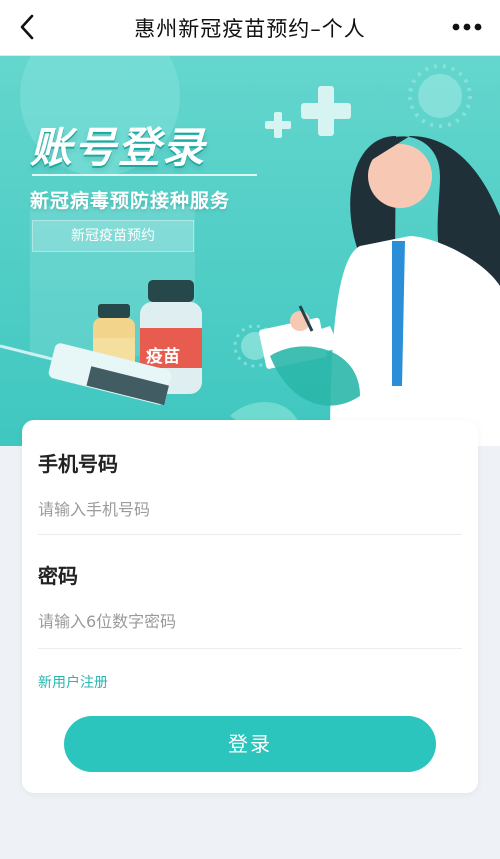 The image size is (500, 859). Describe the element at coordinates (73, 682) in the screenshot. I see `register-link: 新用户注册` at that location.